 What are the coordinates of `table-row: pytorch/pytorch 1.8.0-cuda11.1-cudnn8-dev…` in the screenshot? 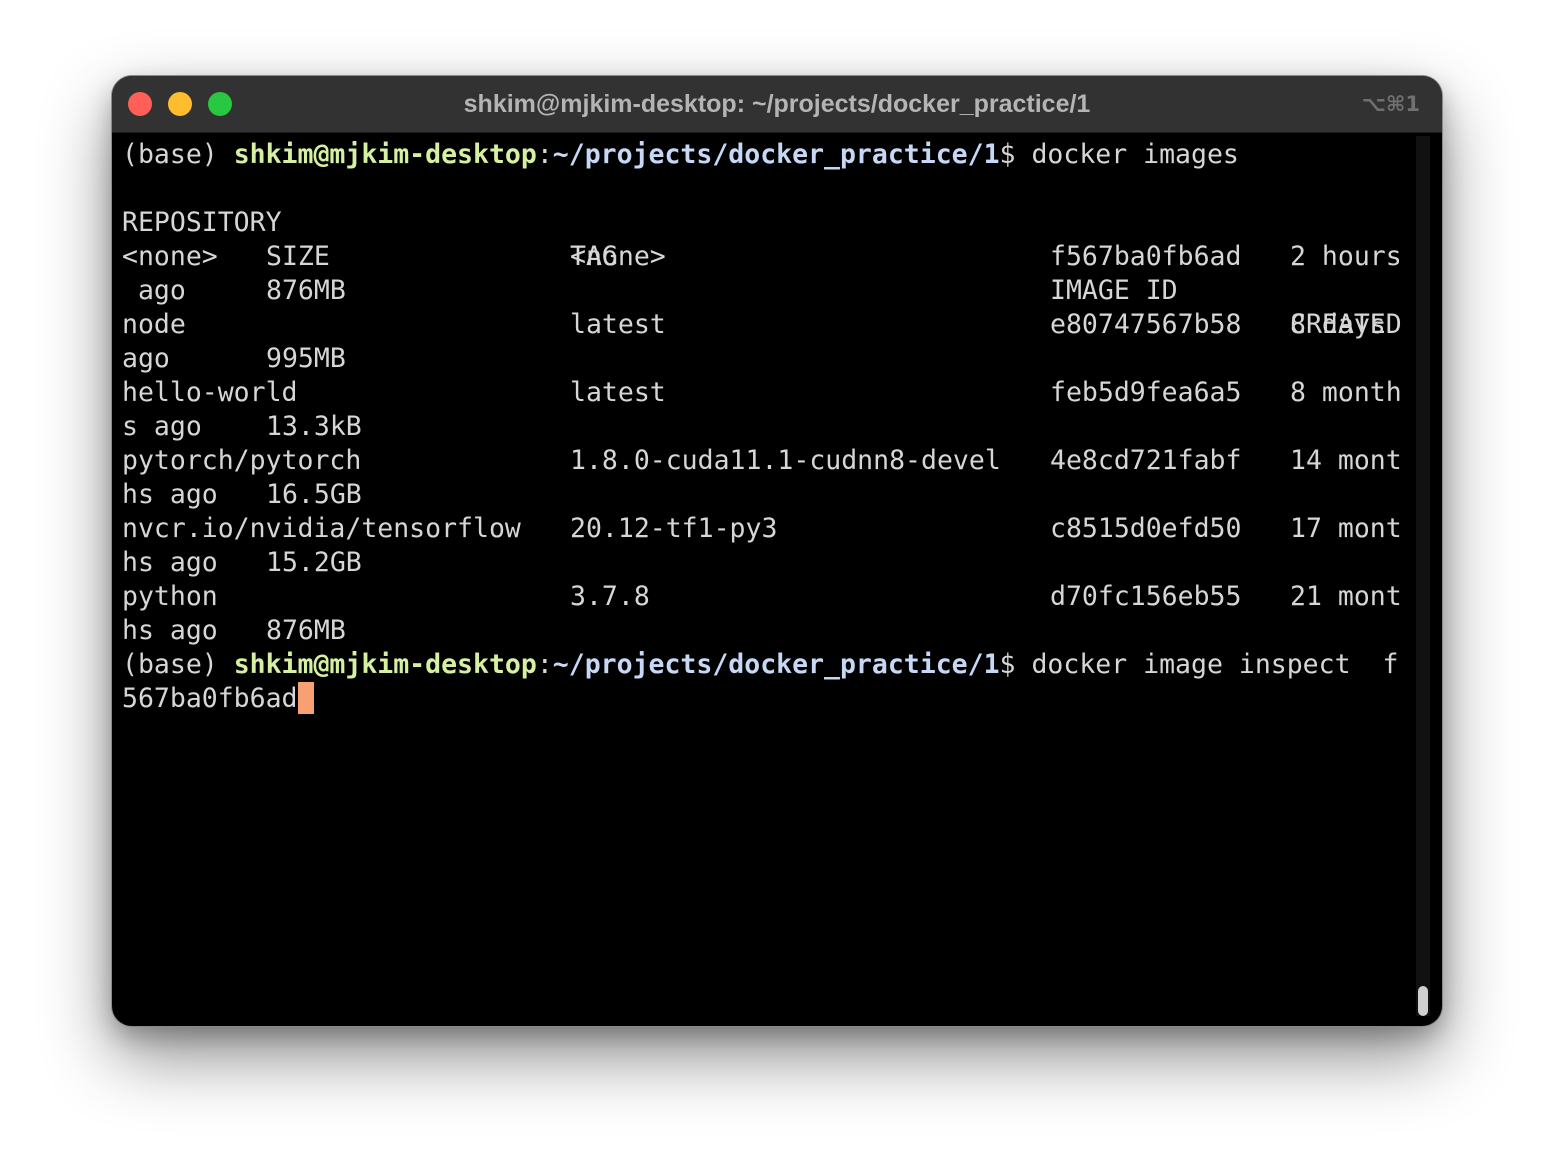 It's located at (767, 461).